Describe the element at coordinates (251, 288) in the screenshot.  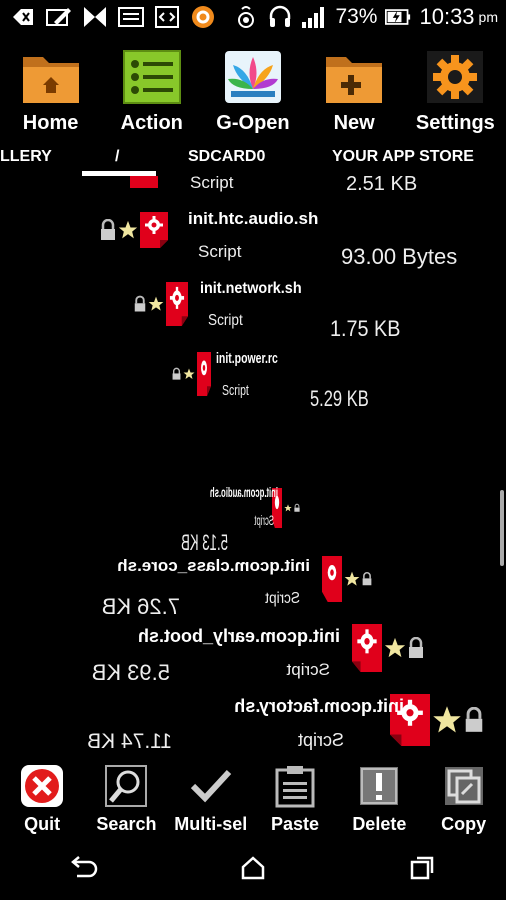
I see `file-name: init.network.sh` at that location.